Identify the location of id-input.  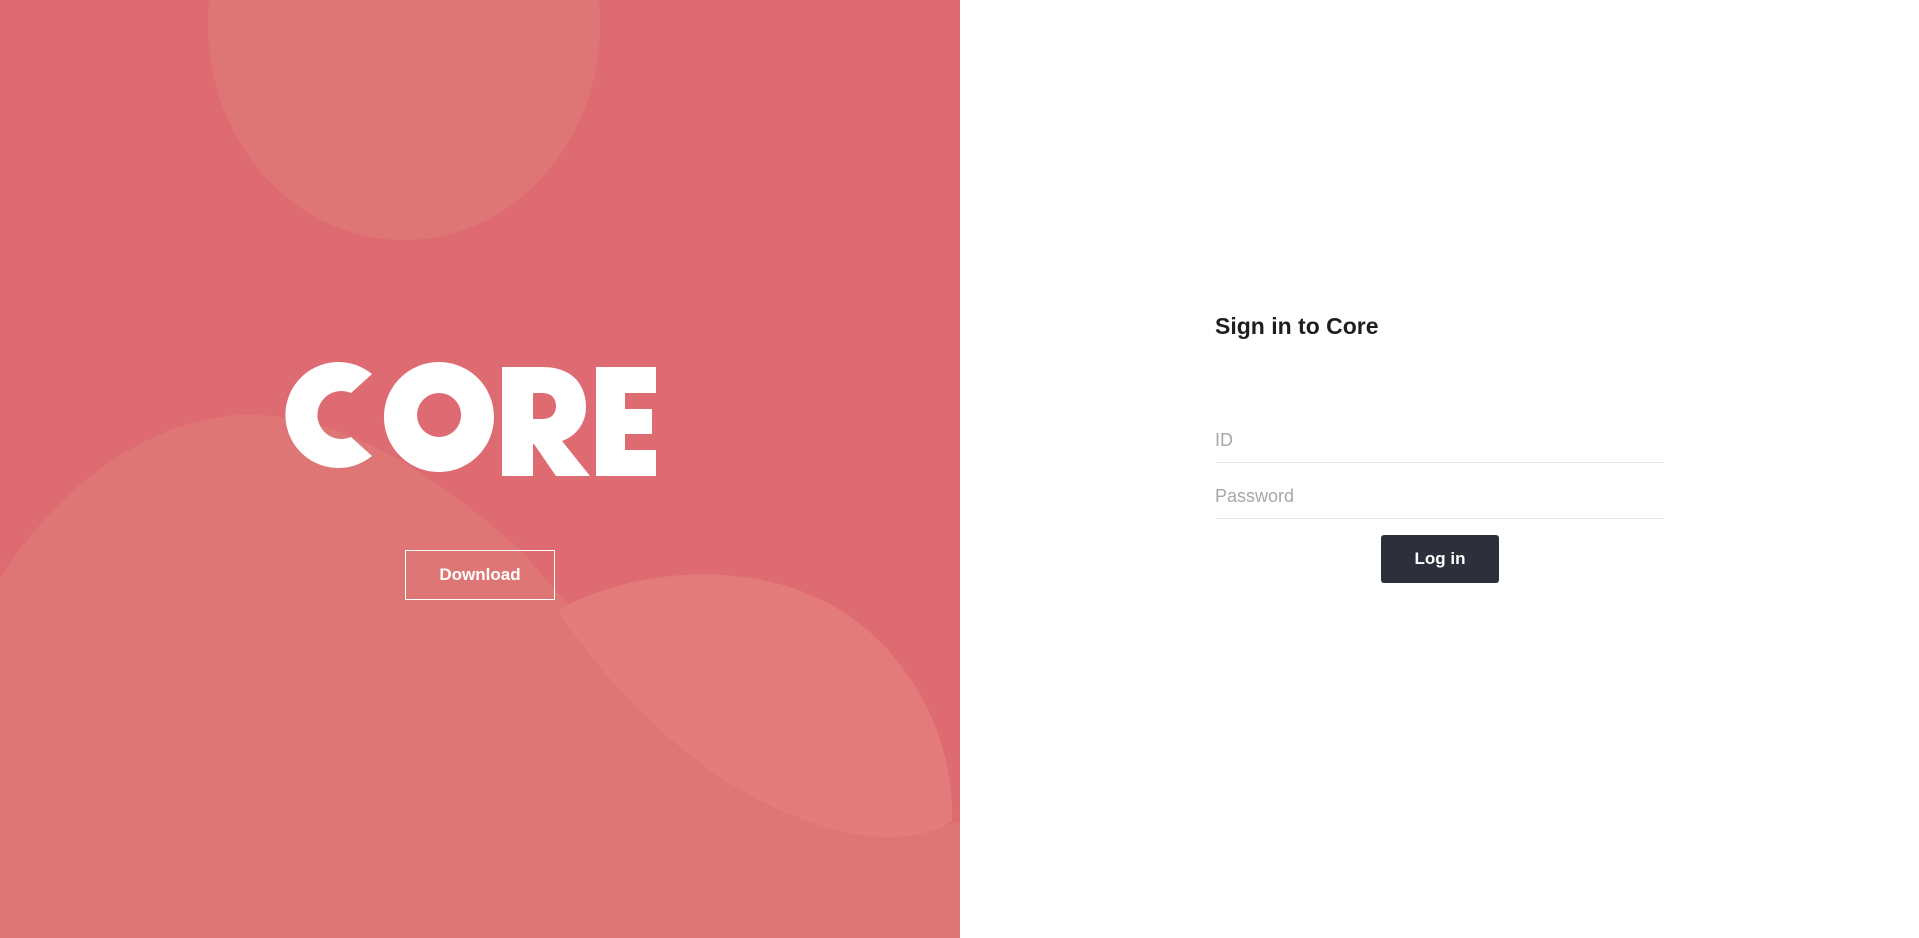
(1439, 441).